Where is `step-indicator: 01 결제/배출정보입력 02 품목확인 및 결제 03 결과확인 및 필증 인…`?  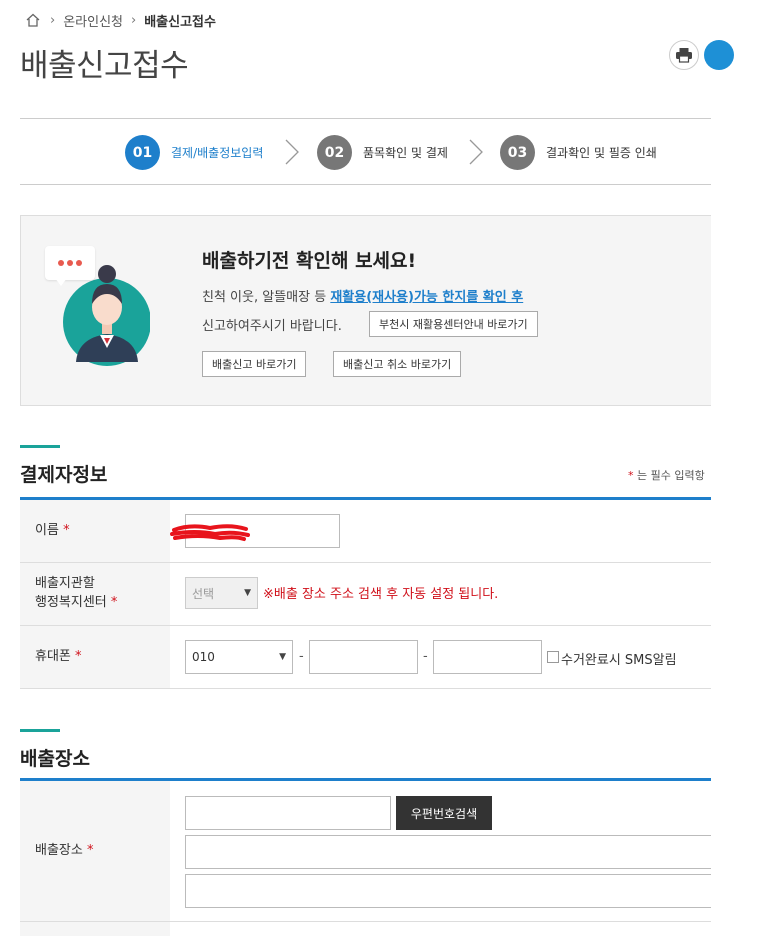 step-indicator: 01 결제/배출정보입력 02 품목확인 및 결제 03 결과확인 및 필증 인… is located at coordinates (365, 151).